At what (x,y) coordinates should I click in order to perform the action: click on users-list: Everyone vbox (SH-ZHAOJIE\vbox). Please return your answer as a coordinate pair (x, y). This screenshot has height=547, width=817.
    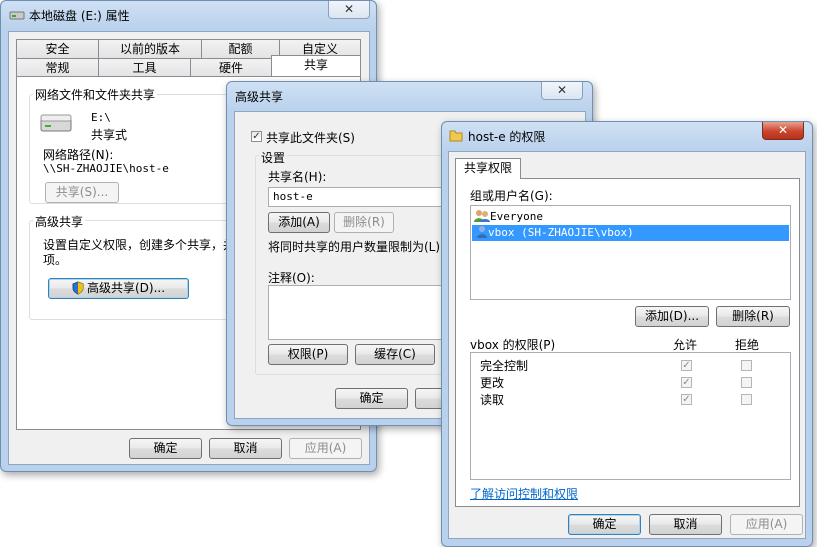
    Looking at the image, I should click on (630, 252).